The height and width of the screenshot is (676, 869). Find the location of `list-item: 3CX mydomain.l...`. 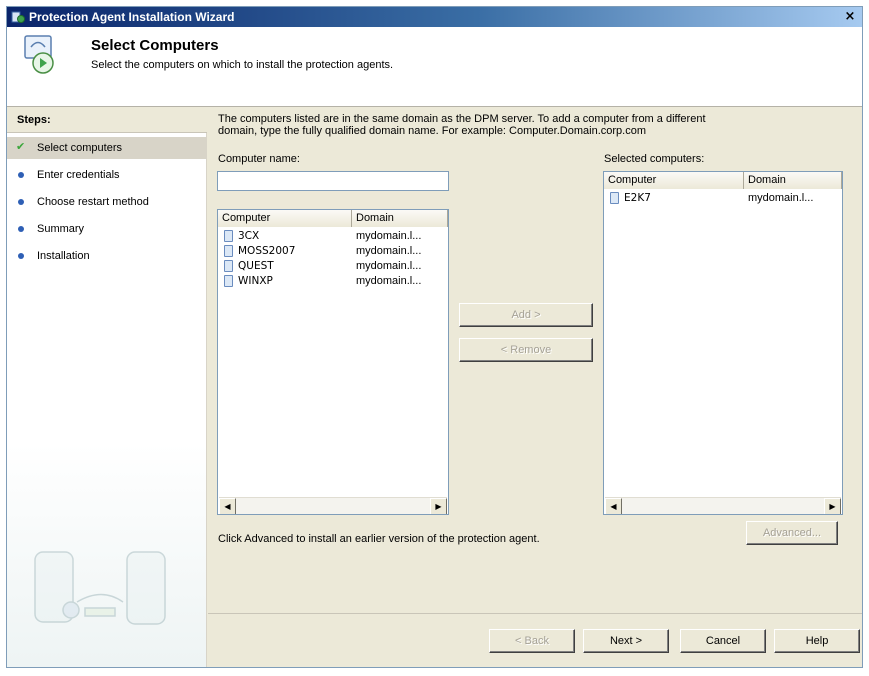

list-item: 3CX mydomain.l... is located at coordinates (333, 236).